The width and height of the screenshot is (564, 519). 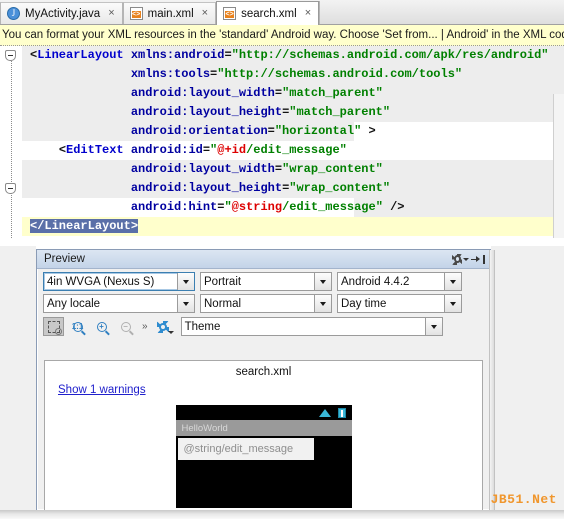 I want to click on zoom-out-icon: −, so click(x=125, y=326).